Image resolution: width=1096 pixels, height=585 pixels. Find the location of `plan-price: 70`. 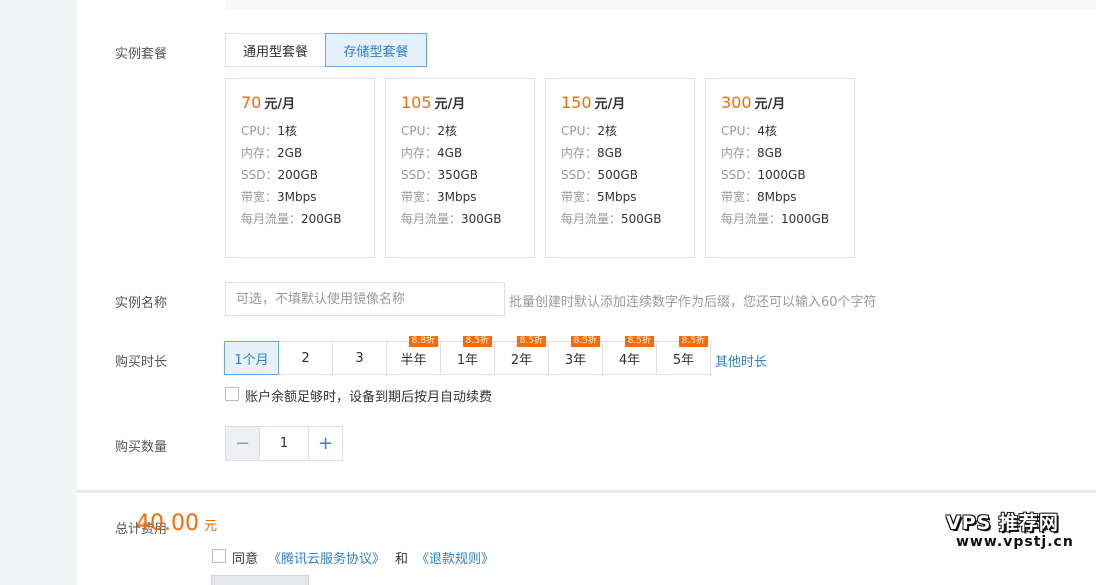

plan-price: 70 is located at coordinates (251, 102).